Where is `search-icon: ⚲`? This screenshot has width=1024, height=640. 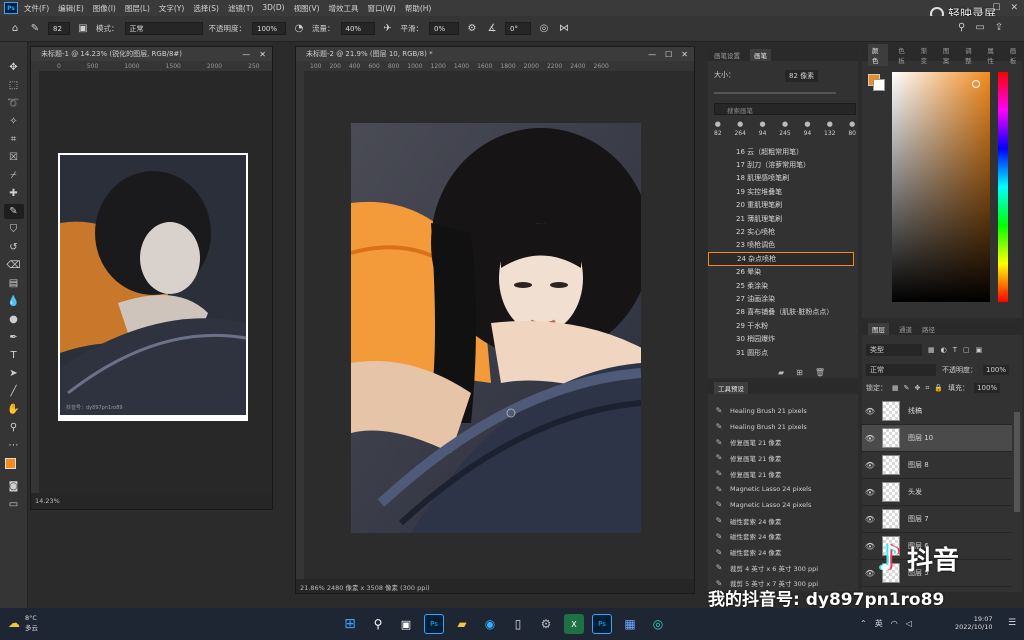
search-icon: ⚲ is located at coordinates (961, 27).